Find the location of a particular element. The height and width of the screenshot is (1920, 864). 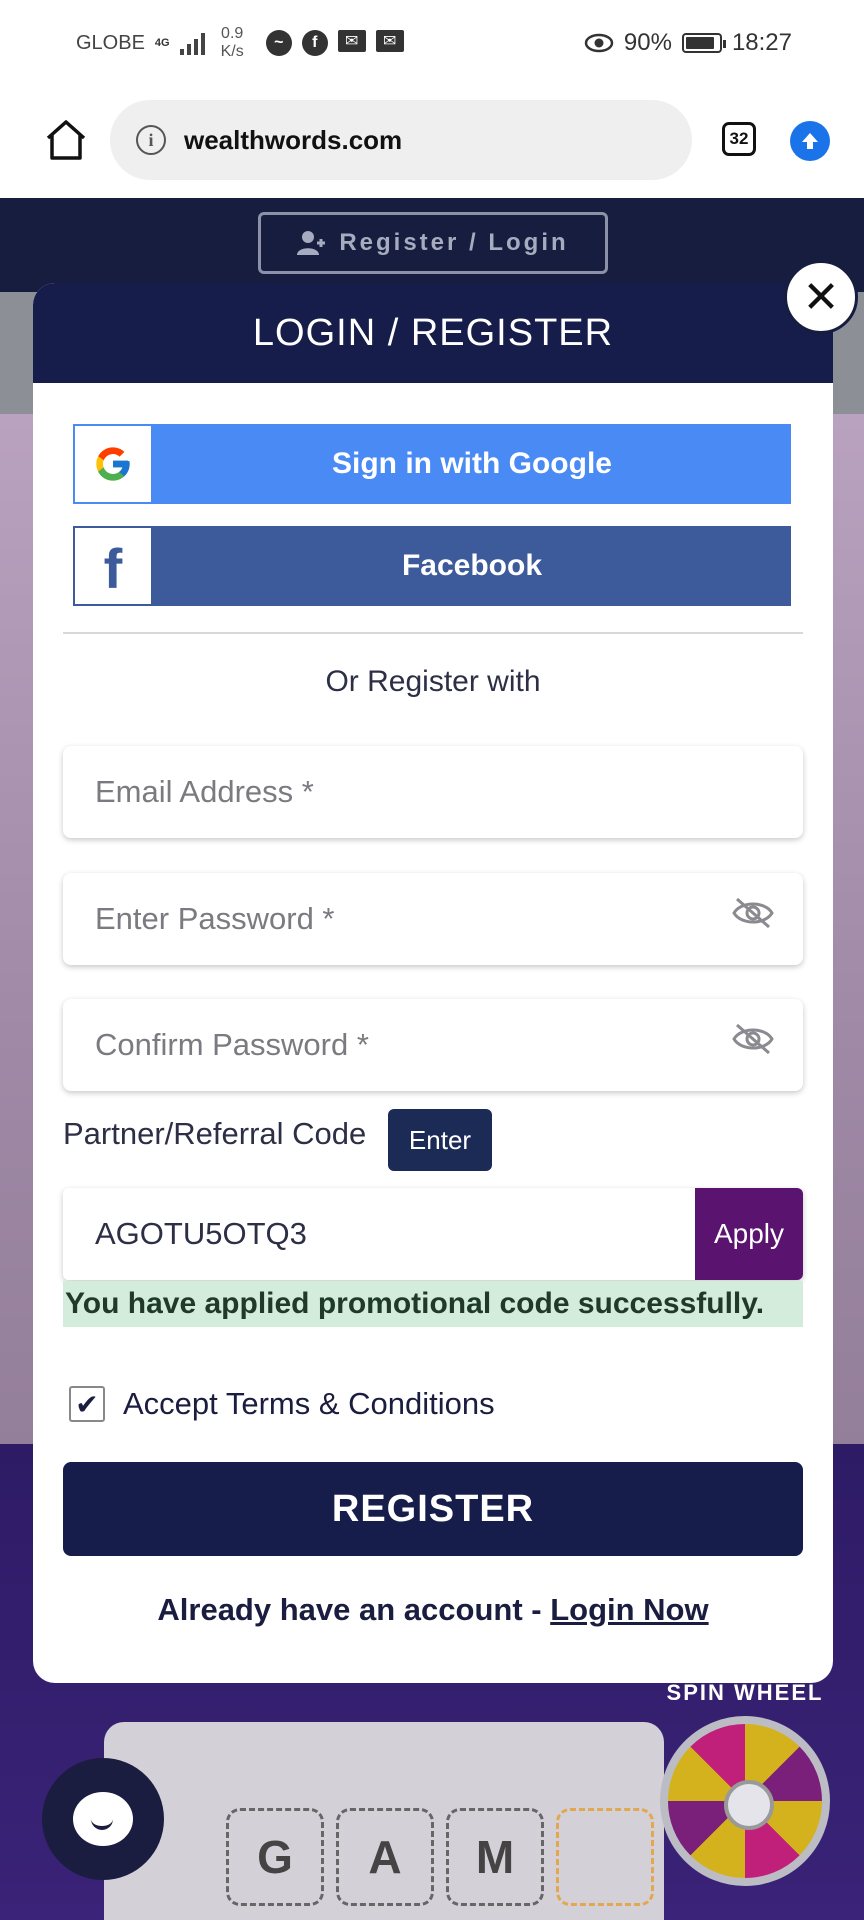

spin-wheel-label: SPIN WHEEL is located at coordinates (745, 1692).